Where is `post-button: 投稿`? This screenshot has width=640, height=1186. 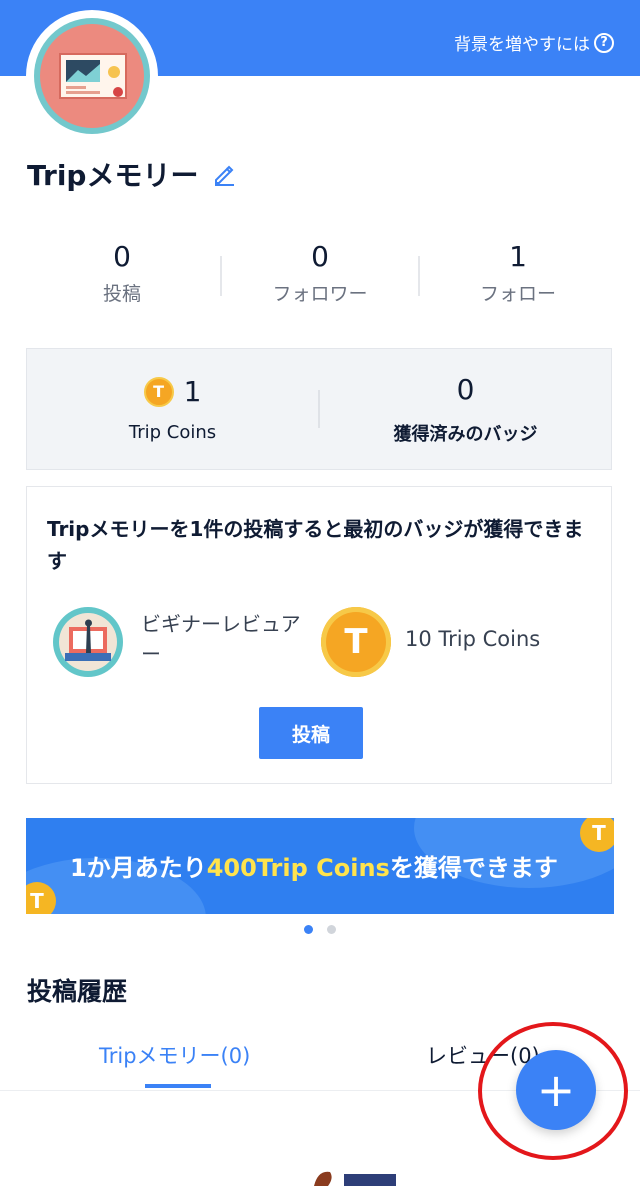 post-button: 投稿 is located at coordinates (311, 733).